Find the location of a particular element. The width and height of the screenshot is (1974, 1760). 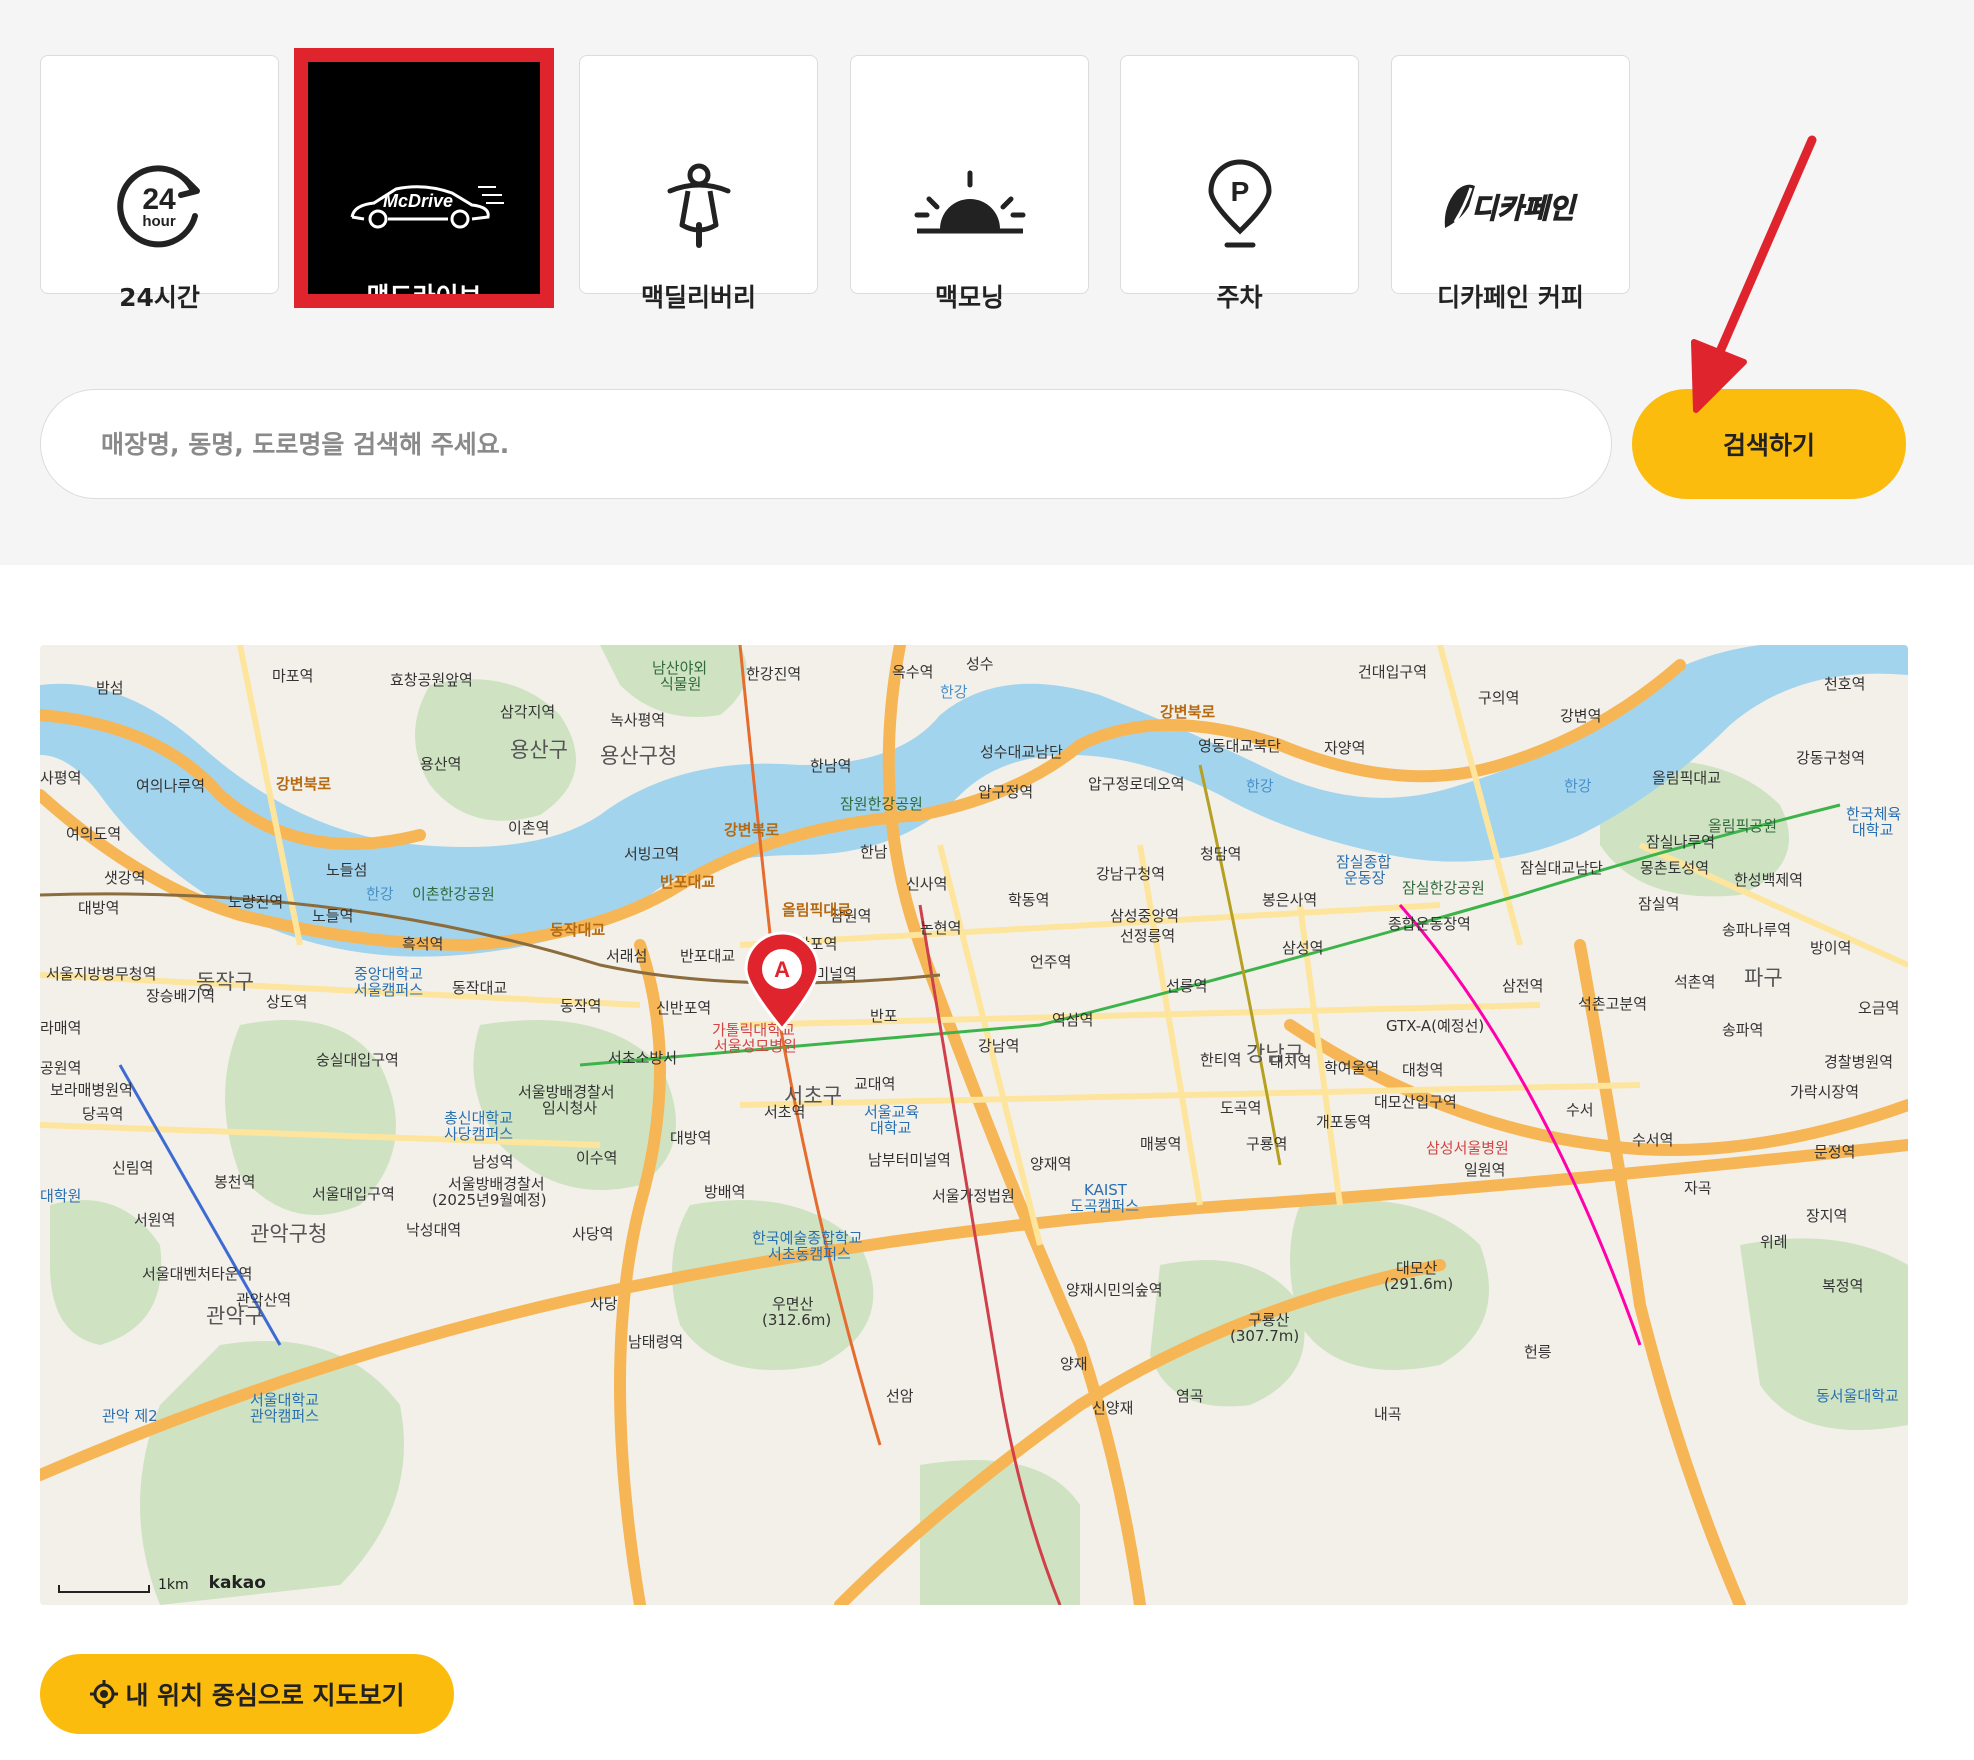

map-label: 흑석역 is located at coordinates (422, 944).